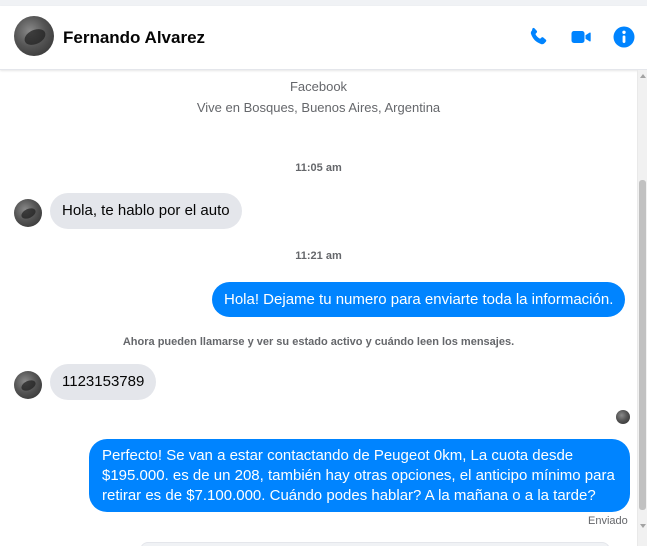 This screenshot has width=647, height=546. Describe the element at coordinates (642, 345) in the screenshot. I see `scroll-thumb` at that location.